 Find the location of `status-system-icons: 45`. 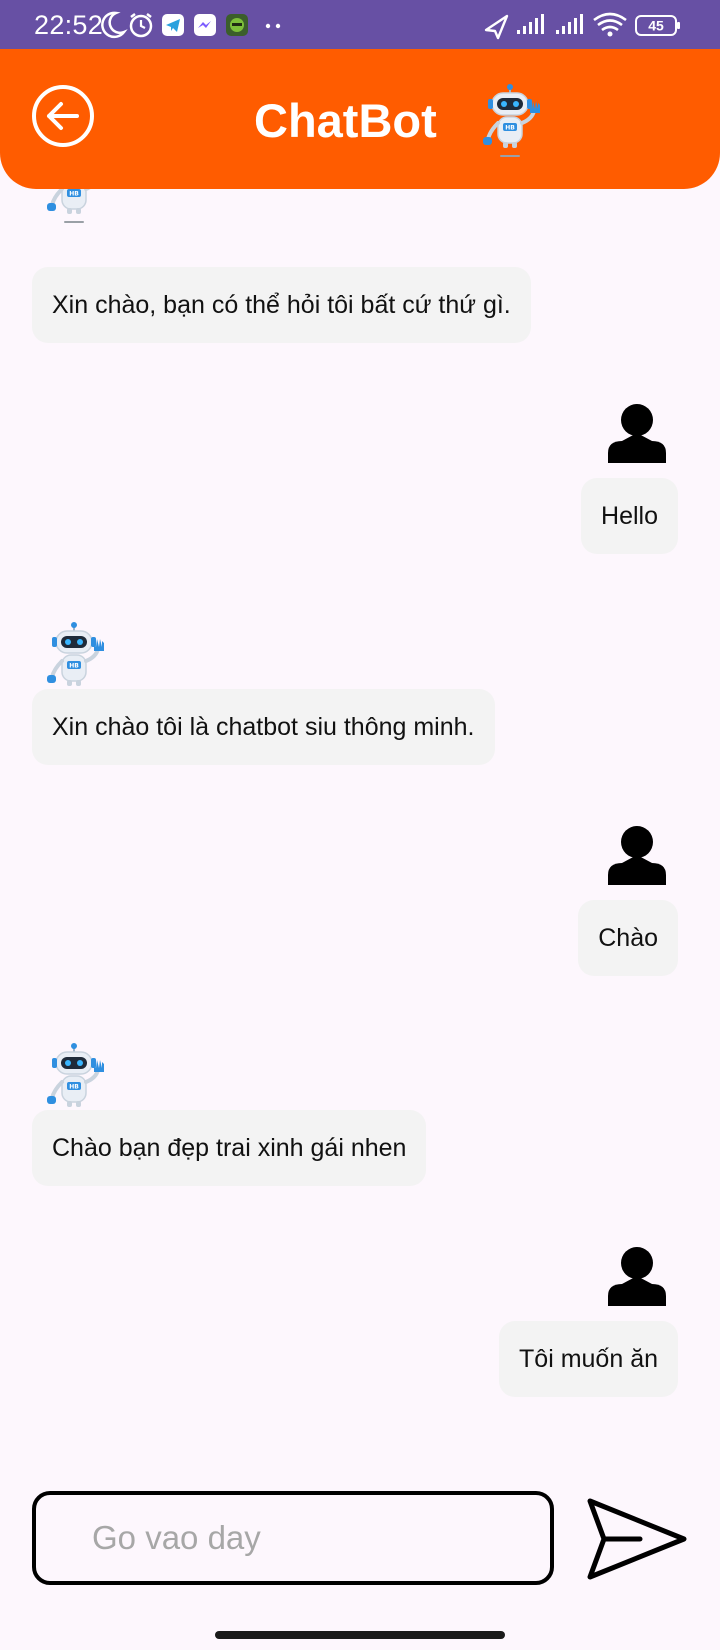

status-system-icons: 45 is located at coordinates (582, 26).